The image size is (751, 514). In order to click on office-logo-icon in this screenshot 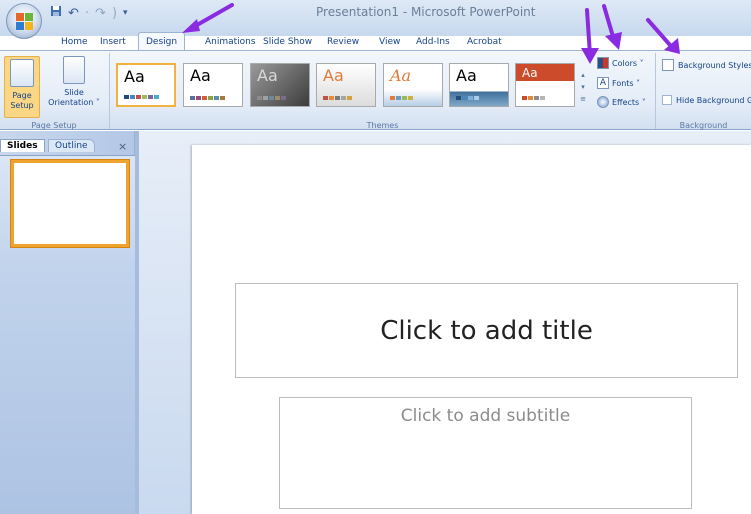, I will do `click(25, 22)`.